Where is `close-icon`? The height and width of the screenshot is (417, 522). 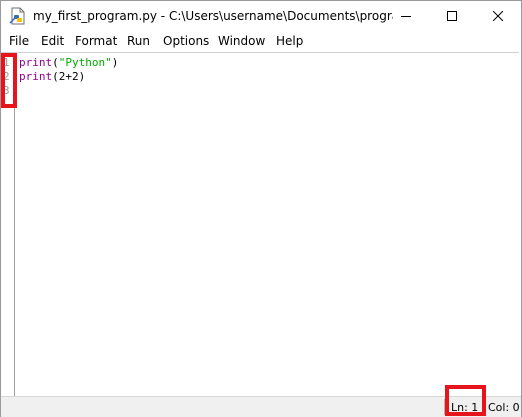 close-icon is located at coordinates (498, 16).